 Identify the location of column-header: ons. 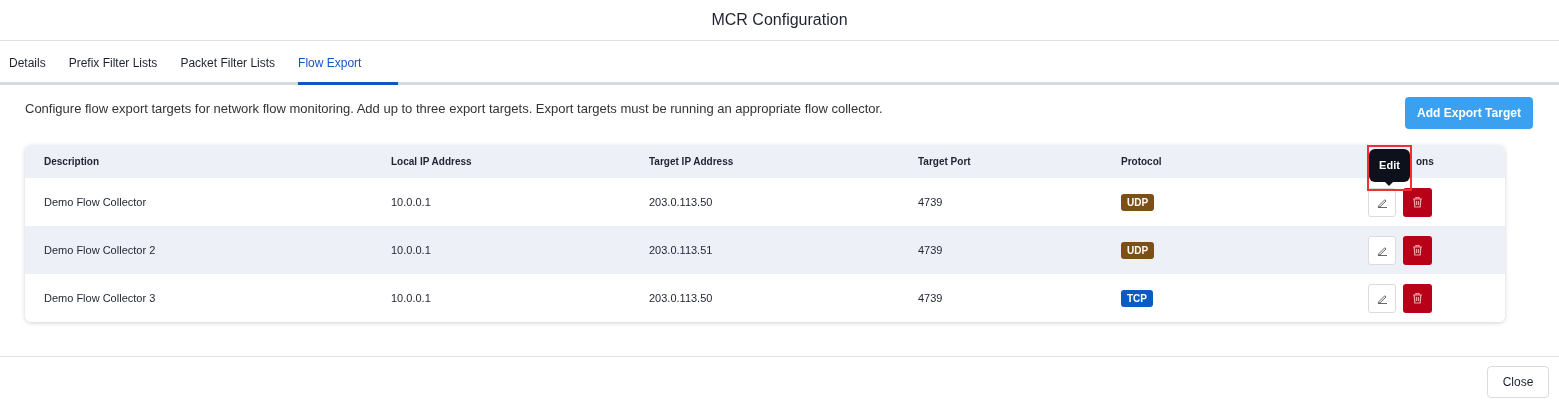
(1425, 161).